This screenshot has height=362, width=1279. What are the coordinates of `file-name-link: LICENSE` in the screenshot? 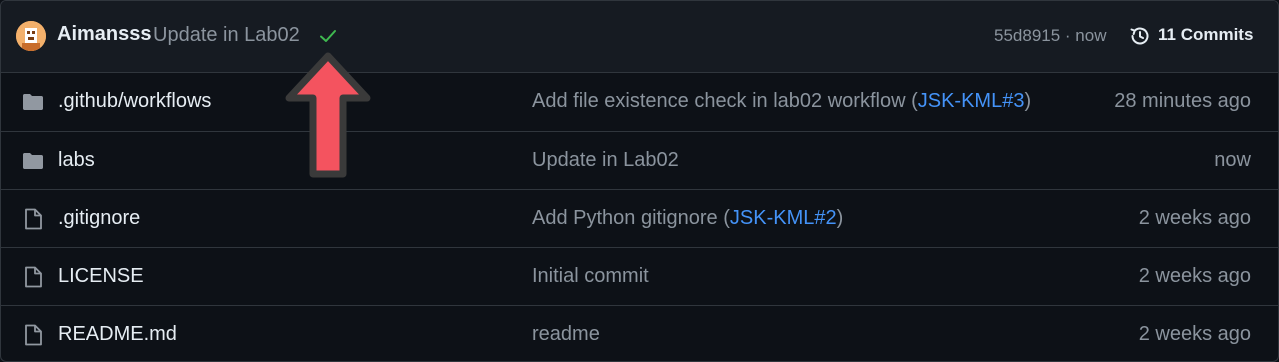 It's located at (101, 276).